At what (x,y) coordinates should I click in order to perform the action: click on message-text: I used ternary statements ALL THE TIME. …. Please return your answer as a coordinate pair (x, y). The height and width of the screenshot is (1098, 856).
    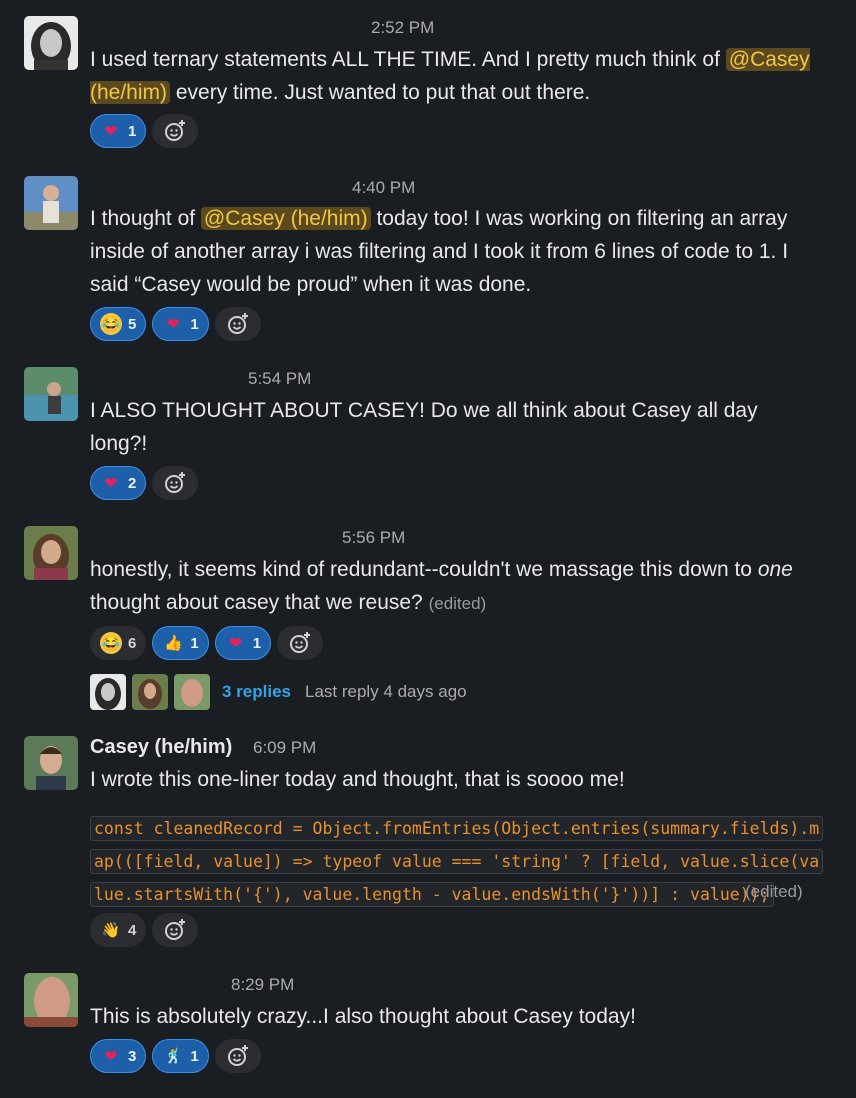
    Looking at the image, I should click on (450, 76).